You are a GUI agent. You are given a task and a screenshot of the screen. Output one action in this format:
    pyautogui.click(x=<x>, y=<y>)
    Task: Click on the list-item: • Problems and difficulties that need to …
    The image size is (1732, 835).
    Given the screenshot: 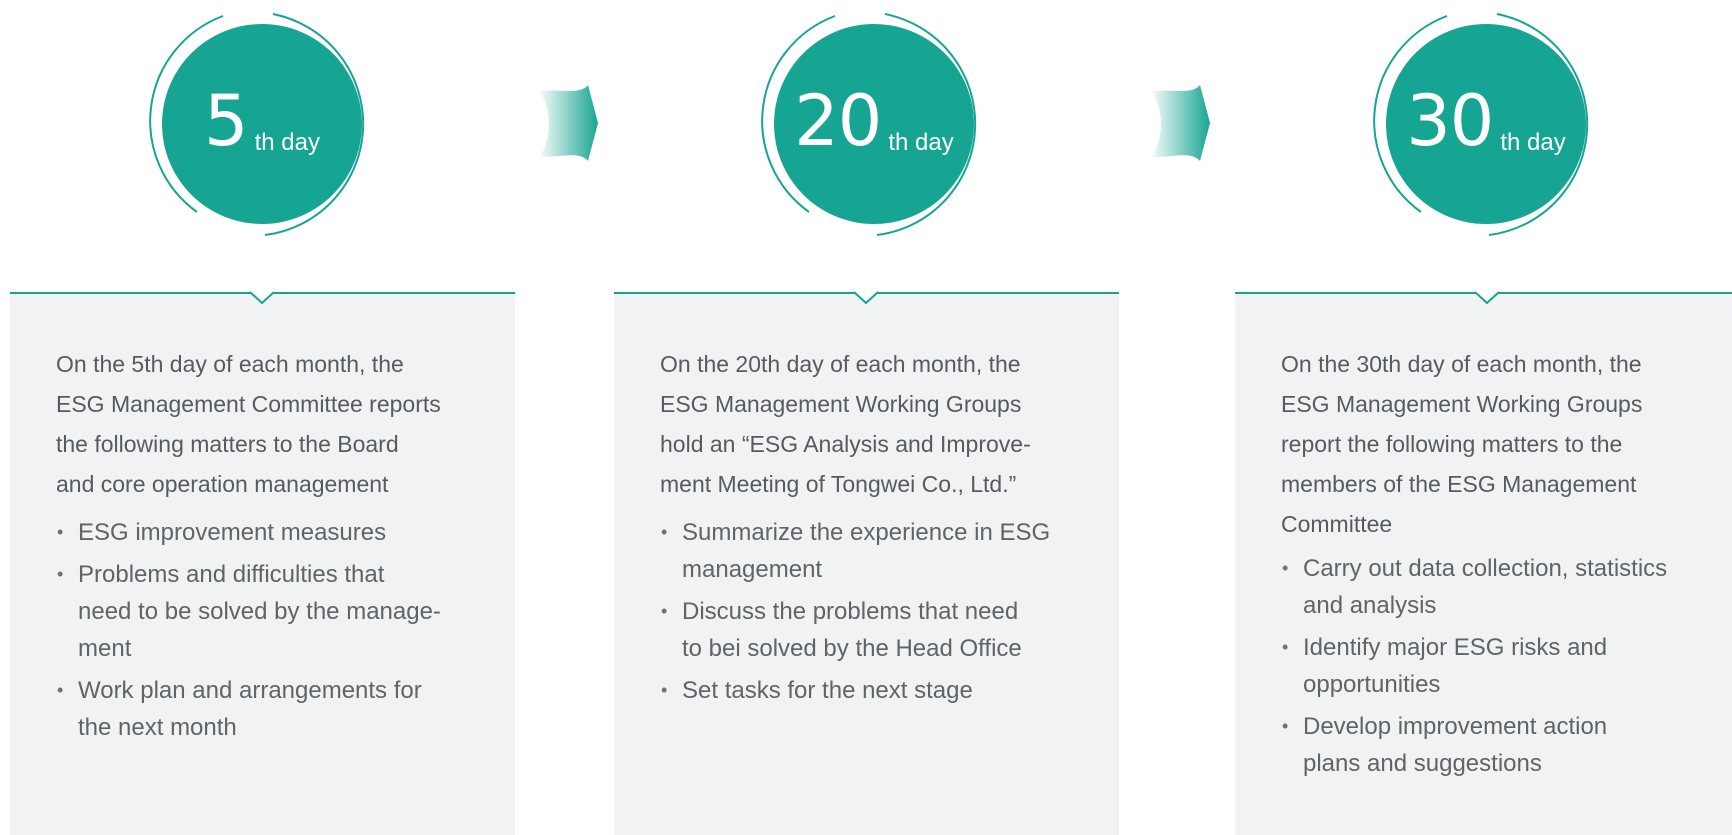 What is the action you would take?
    pyautogui.click(x=249, y=611)
    